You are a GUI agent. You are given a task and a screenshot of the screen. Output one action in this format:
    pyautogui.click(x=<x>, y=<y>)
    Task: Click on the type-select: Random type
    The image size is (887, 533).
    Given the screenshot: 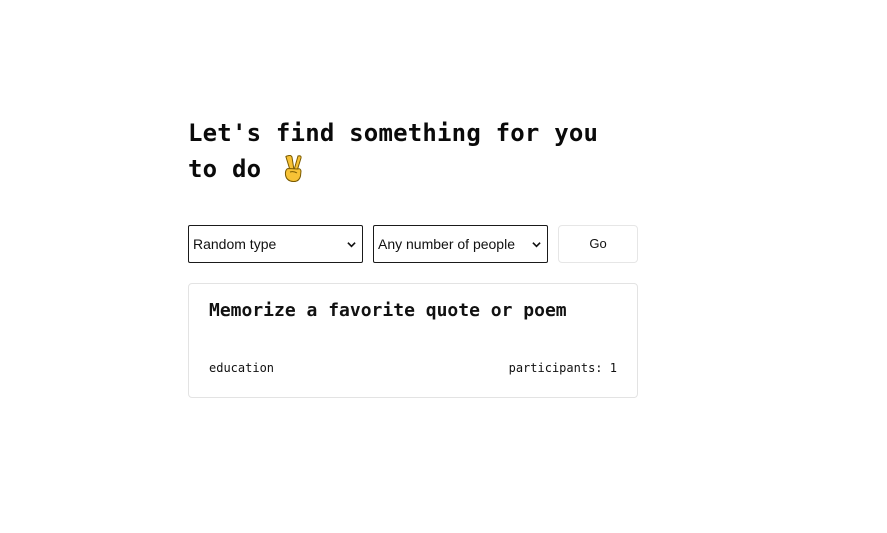 What is the action you would take?
    pyautogui.click(x=275, y=244)
    